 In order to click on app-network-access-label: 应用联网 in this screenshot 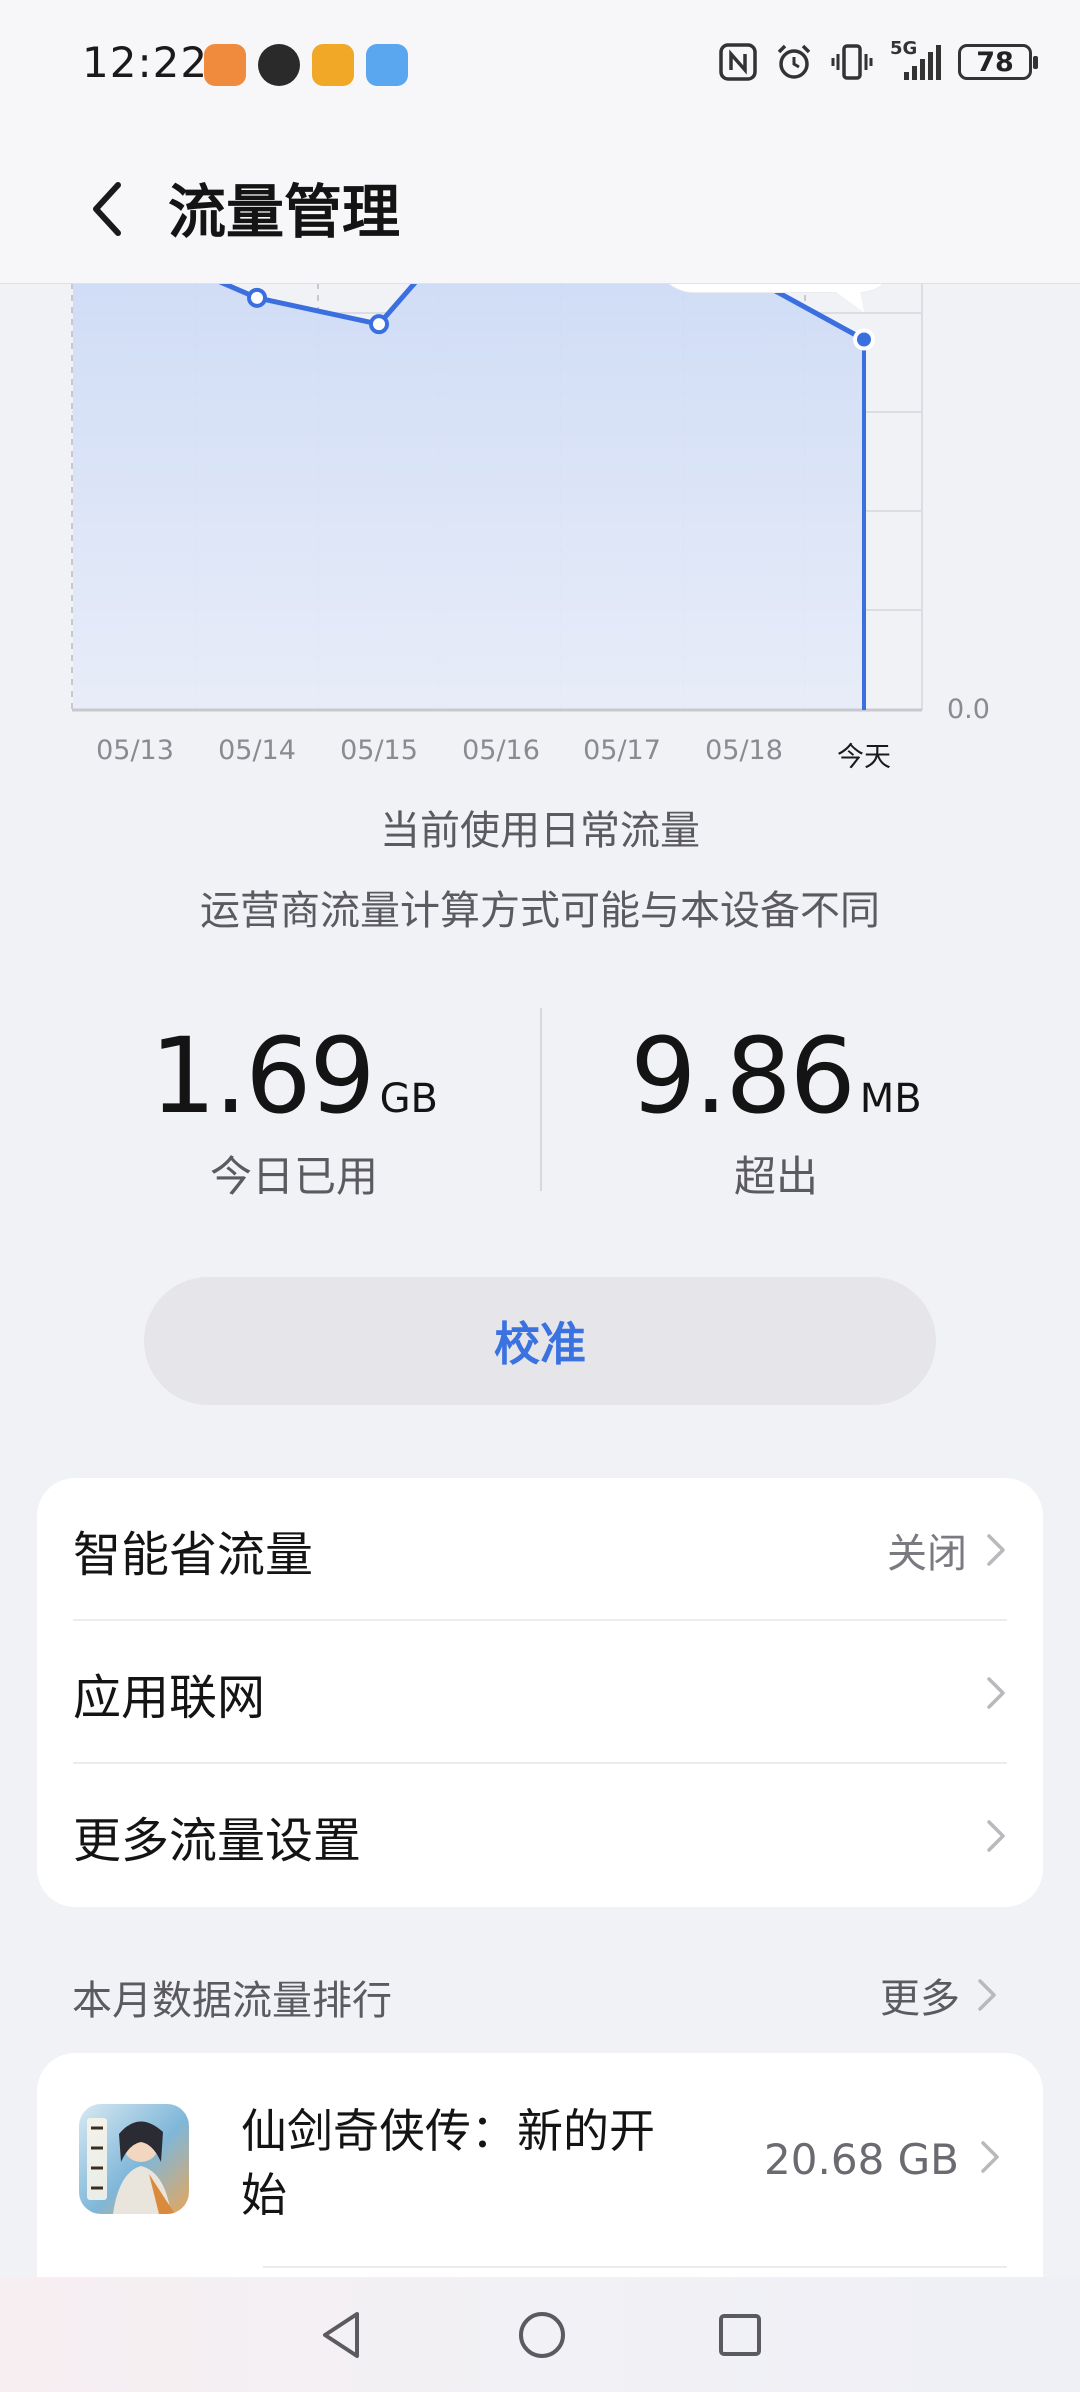, I will do `click(169, 1697)`.